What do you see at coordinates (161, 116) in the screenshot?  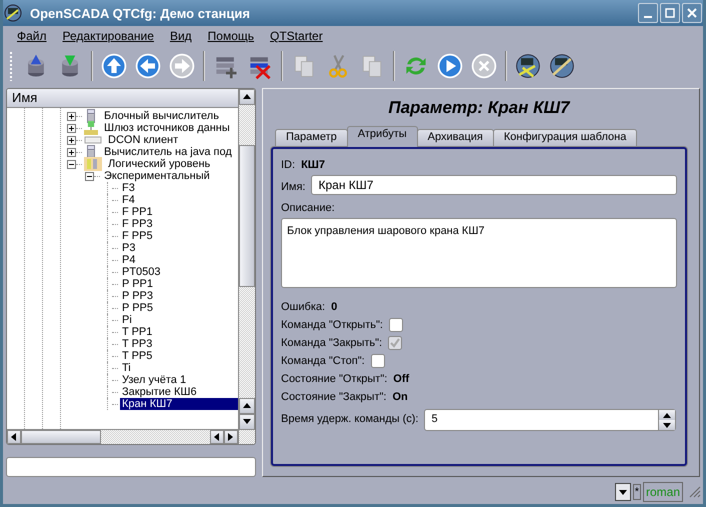 I see `tree-item: Блочный вычислитель` at bounding box center [161, 116].